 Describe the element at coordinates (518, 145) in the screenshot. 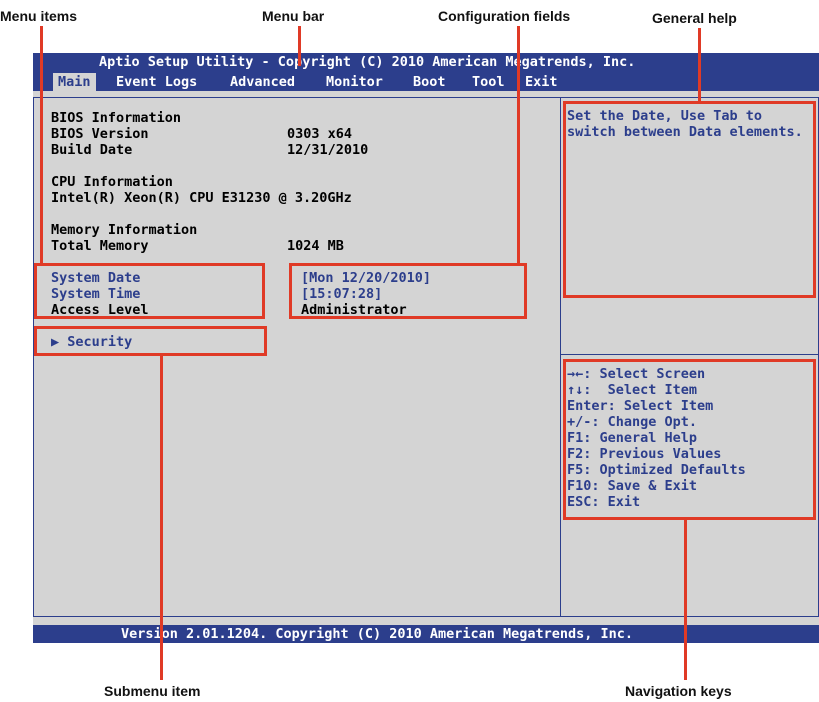

I see `connector-configuration-fields` at that location.